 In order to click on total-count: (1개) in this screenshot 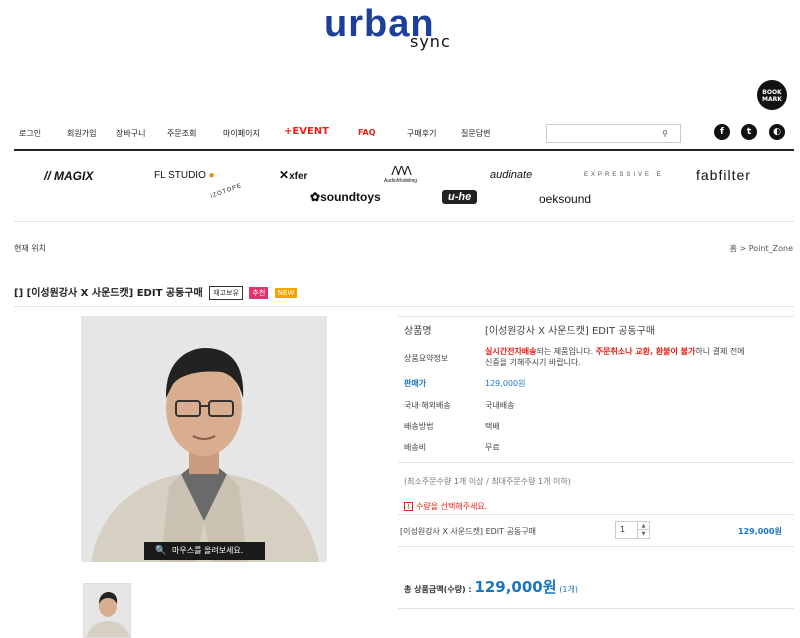, I will do `click(569, 589)`.